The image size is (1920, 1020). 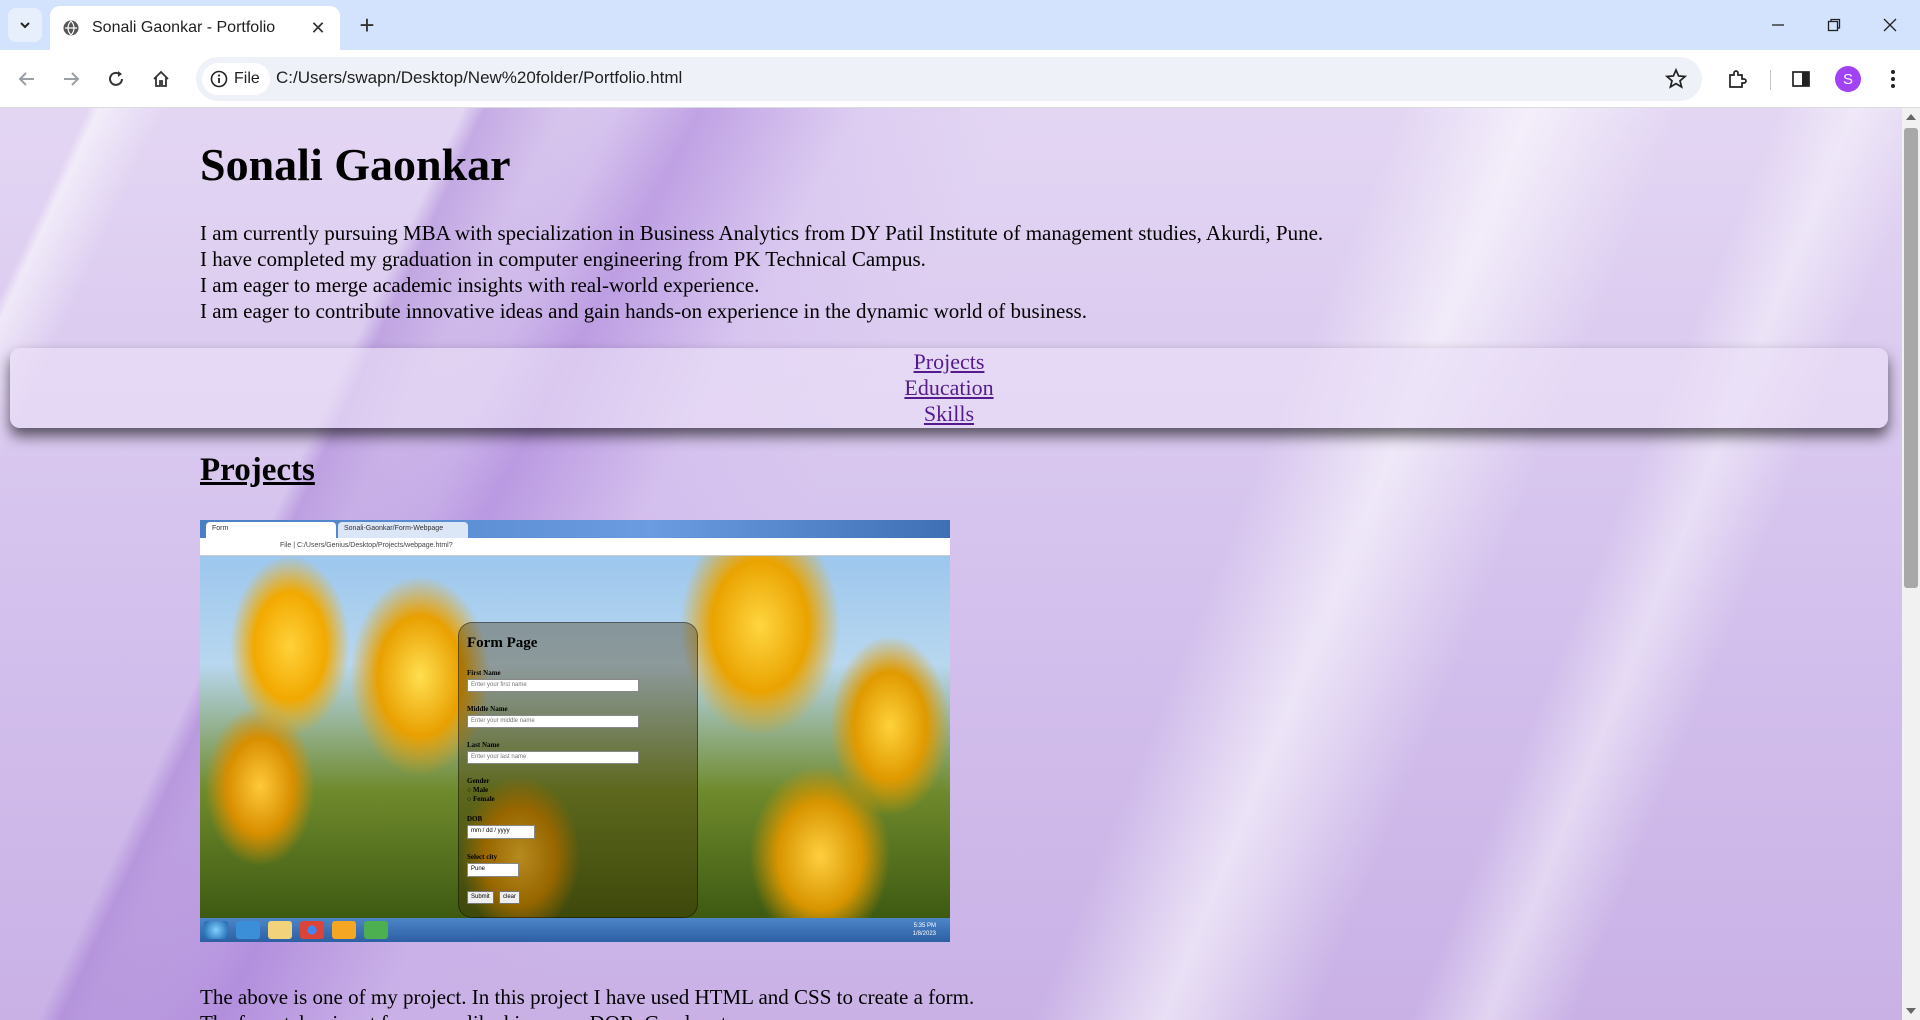 I want to click on restore-icon, so click(x=1834, y=25).